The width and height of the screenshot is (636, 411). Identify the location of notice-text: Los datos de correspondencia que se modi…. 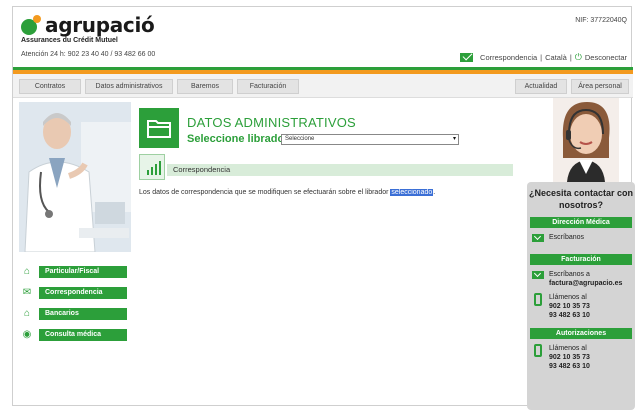
(287, 192).